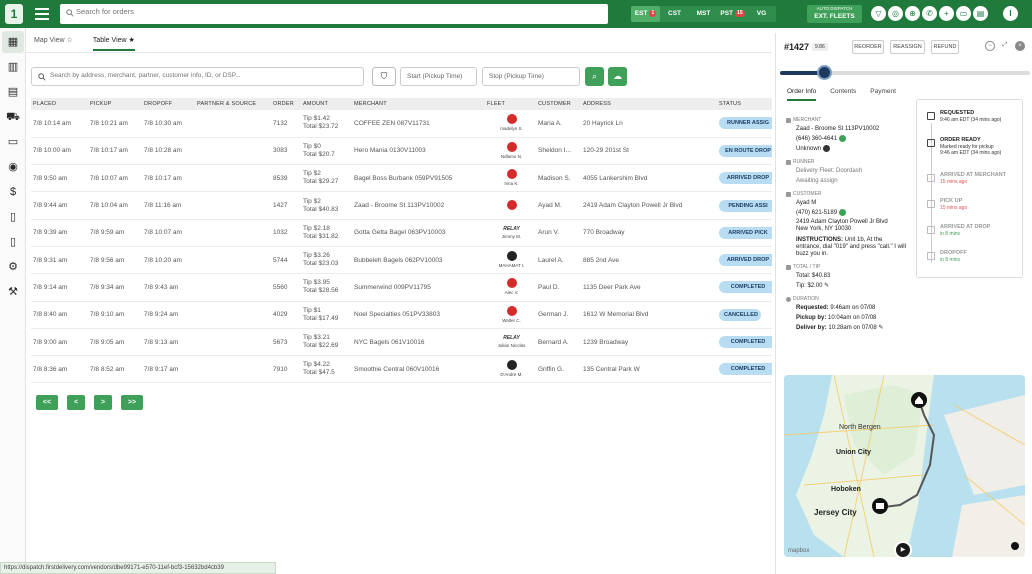  Describe the element at coordinates (53, 43) in the screenshot. I see `tab-map-view: Map View ☆` at that location.